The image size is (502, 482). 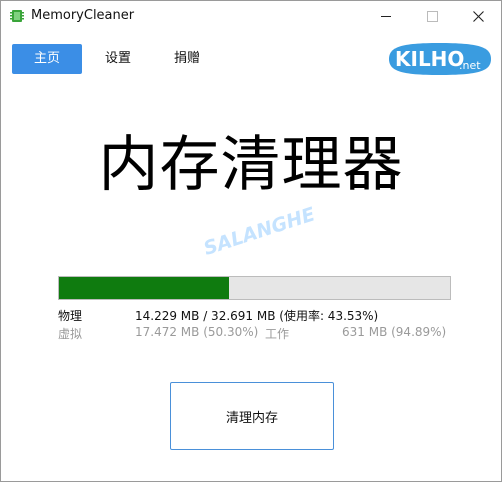 What do you see at coordinates (251, 165) in the screenshot?
I see `page-title: 内存清理器` at bounding box center [251, 165].